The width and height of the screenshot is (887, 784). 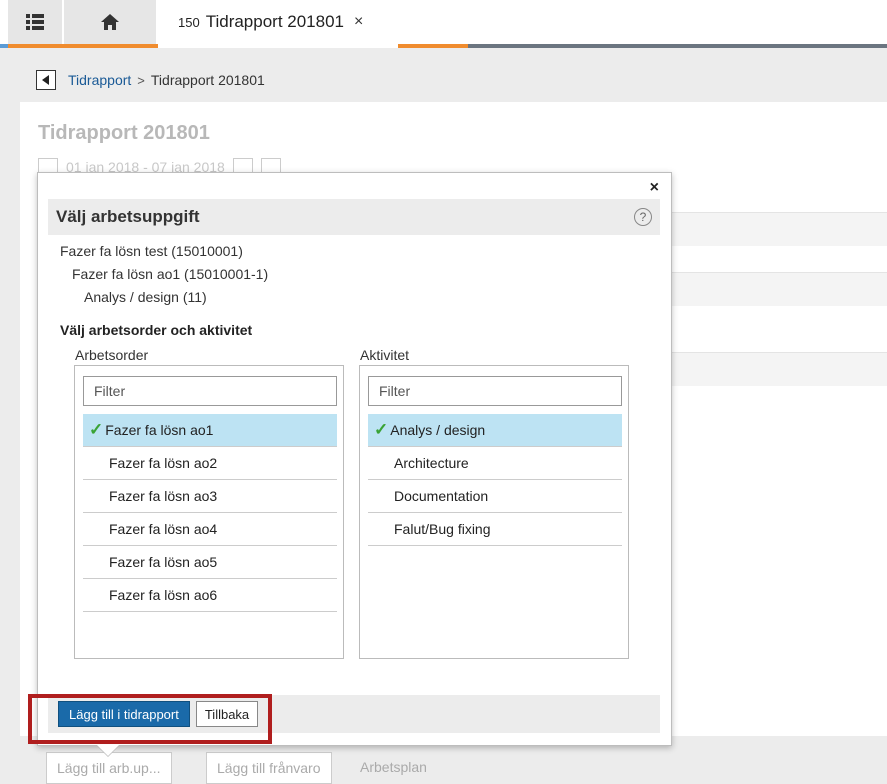 I want to click on work-order-list-item: Fazer fa lösn ao2, so click(x=210, y=463).